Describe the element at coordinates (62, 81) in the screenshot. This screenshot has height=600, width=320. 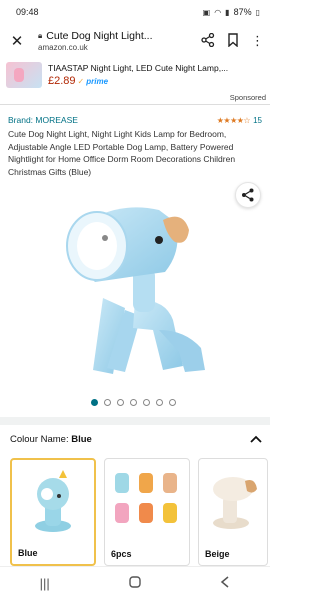
I see `ad-price: £2.89` at that location.